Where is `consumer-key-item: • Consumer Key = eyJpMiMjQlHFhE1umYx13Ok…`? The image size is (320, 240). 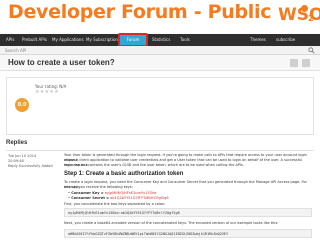
consumer-key-item: • Consumer Key = eyJpMiMjQlHFhE1umYx13Ok… is located at coordinates (112, 193).